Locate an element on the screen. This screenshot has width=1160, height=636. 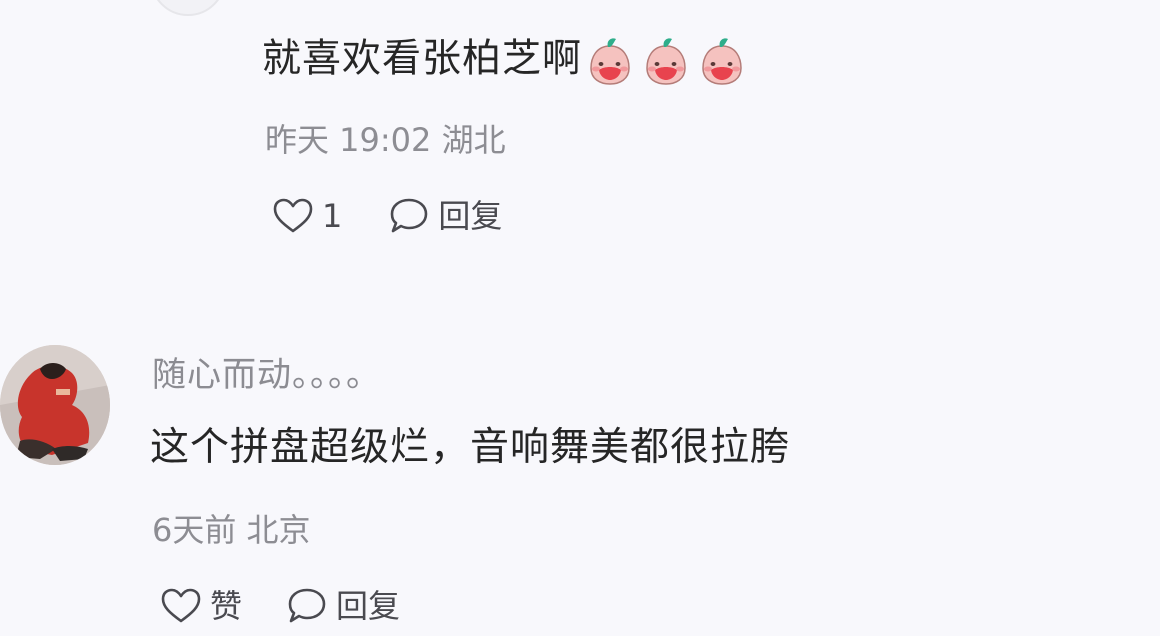
avatar-image is located at coordinates (55, 405).